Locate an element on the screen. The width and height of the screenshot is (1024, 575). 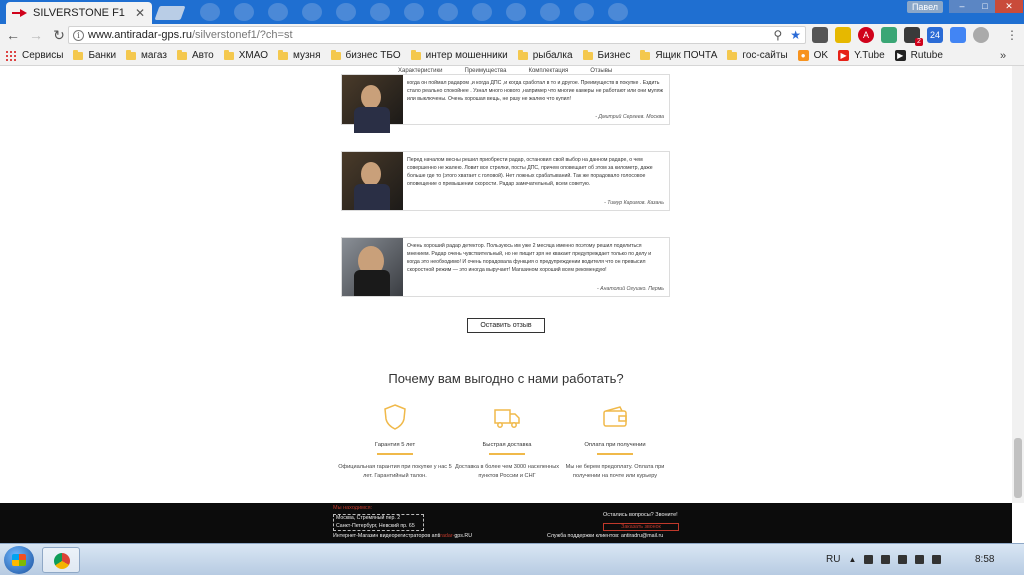
footer-domain-part: gps is located at coordinates (458, 536).